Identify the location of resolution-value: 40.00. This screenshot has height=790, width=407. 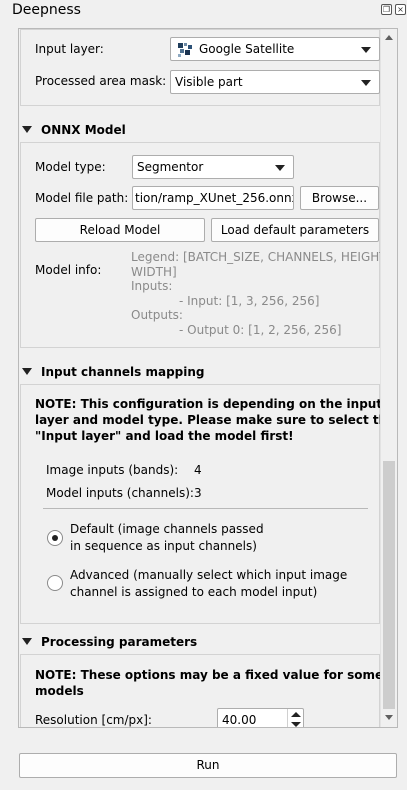
(239, 720).